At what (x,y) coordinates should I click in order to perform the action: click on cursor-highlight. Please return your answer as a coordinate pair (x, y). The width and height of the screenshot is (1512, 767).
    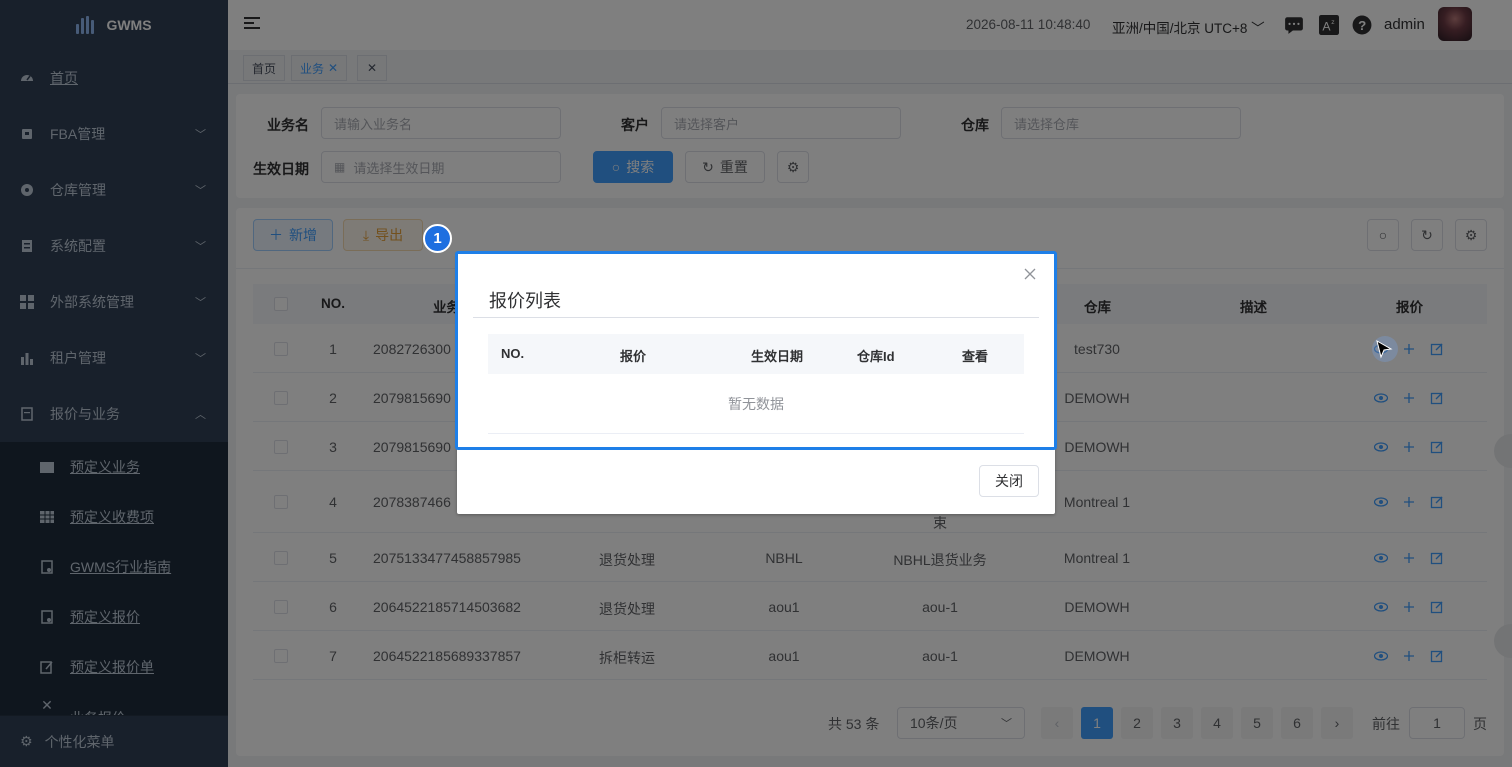
    Looking at the image, I should click on (1385, 349).